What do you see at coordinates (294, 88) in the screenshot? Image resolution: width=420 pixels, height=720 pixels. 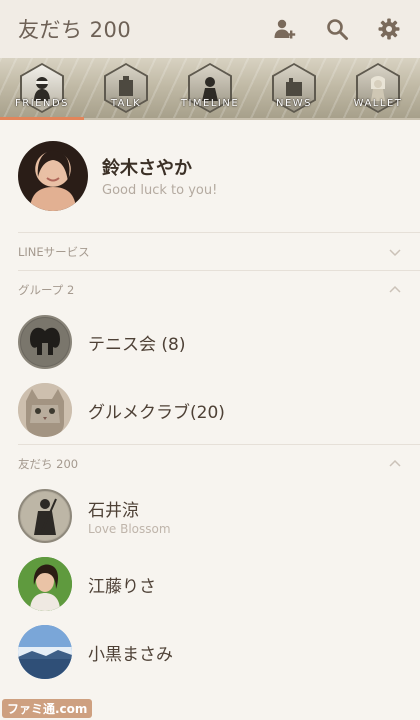 I see `tab-news: NEWS` at bounding box center [294, 88].